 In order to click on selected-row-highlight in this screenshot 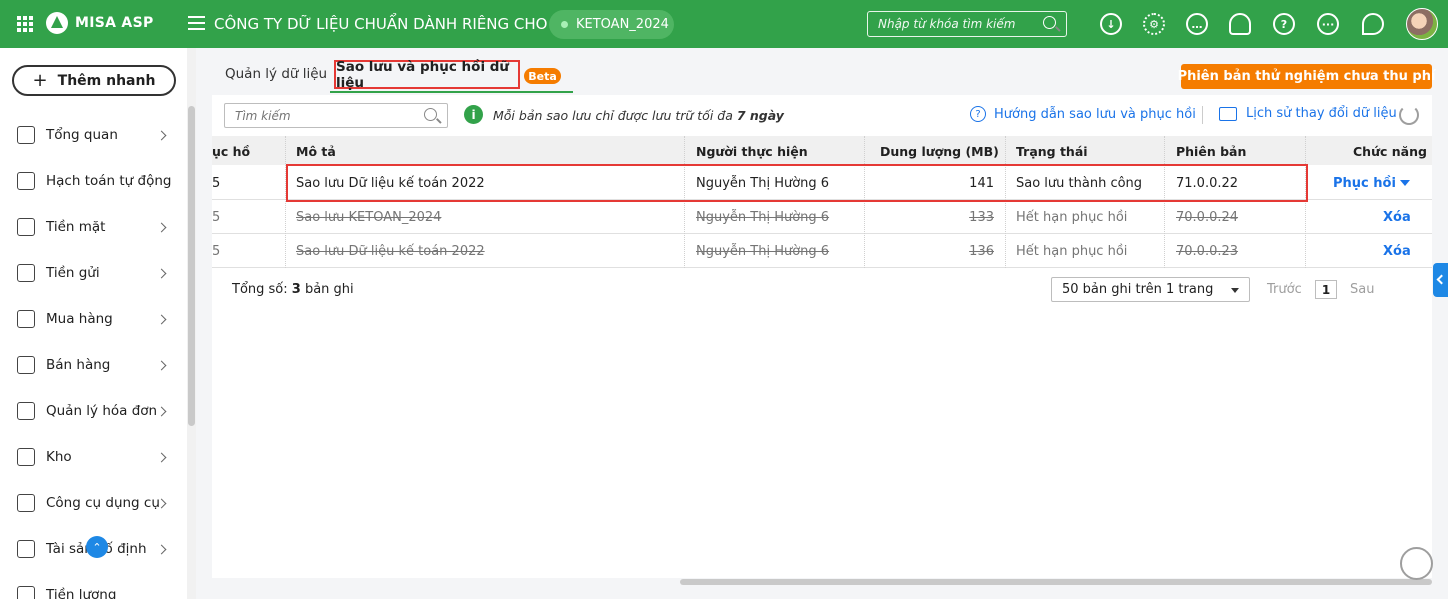, I will do `click(797, 183)`.